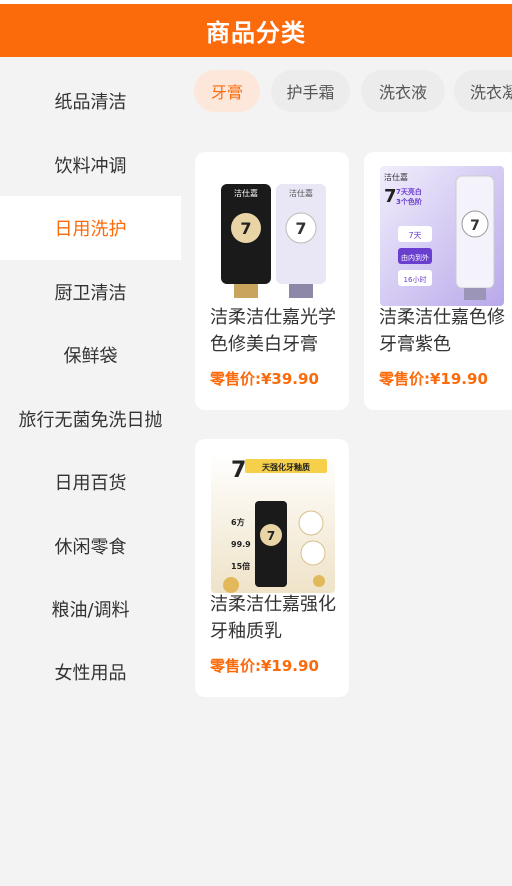 The height and width of the screenshot is (886, 512). I want to click on sidebar-item-label: 休闲零食, so click(90, 547).